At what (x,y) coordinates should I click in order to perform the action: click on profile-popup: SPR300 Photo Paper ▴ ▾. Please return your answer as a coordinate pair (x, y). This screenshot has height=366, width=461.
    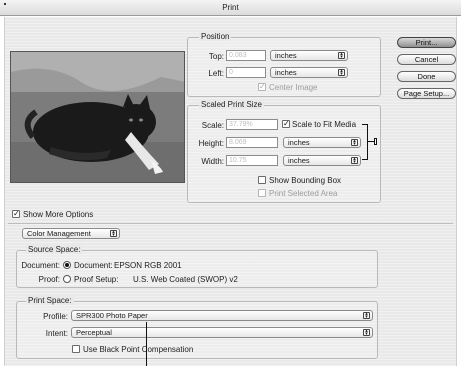
    Looking at the image, I should click on (222, 315).